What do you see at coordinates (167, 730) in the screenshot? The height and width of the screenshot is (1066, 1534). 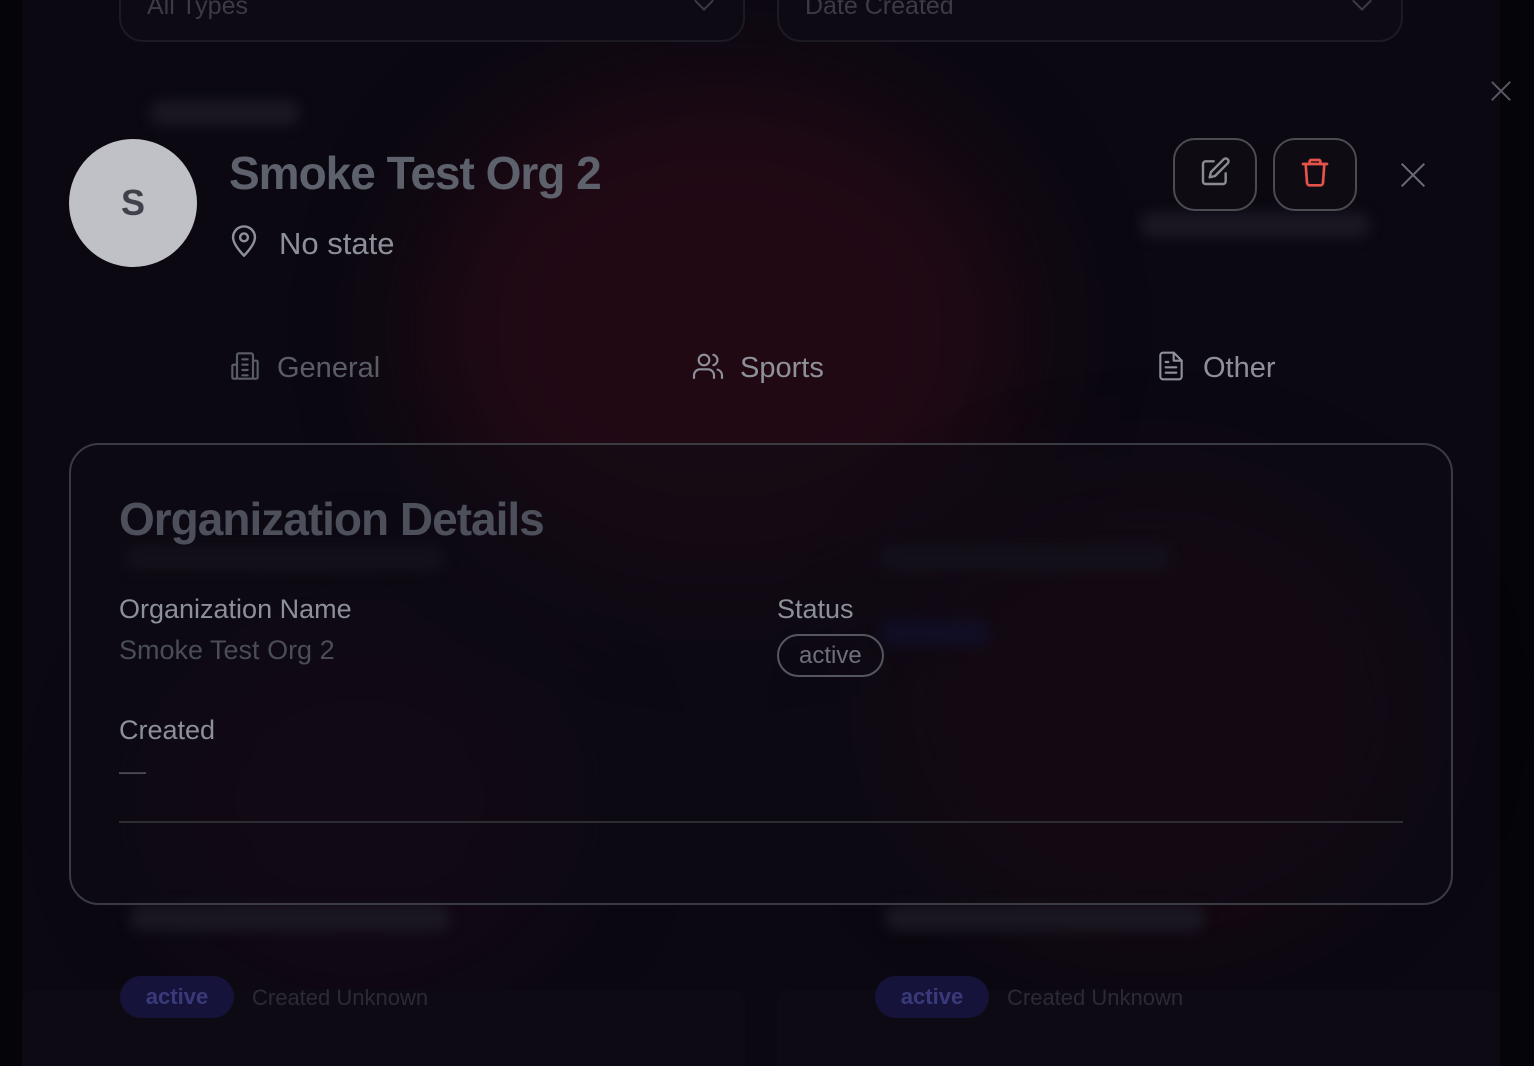 I see `created-label: Created` at bounding box center [167, 730].